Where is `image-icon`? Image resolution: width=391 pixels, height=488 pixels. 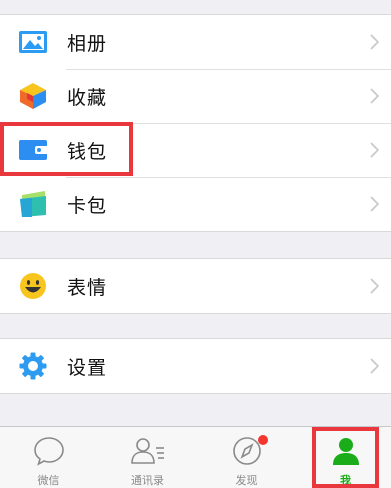
image-icon is located at coordinates (33, 42).